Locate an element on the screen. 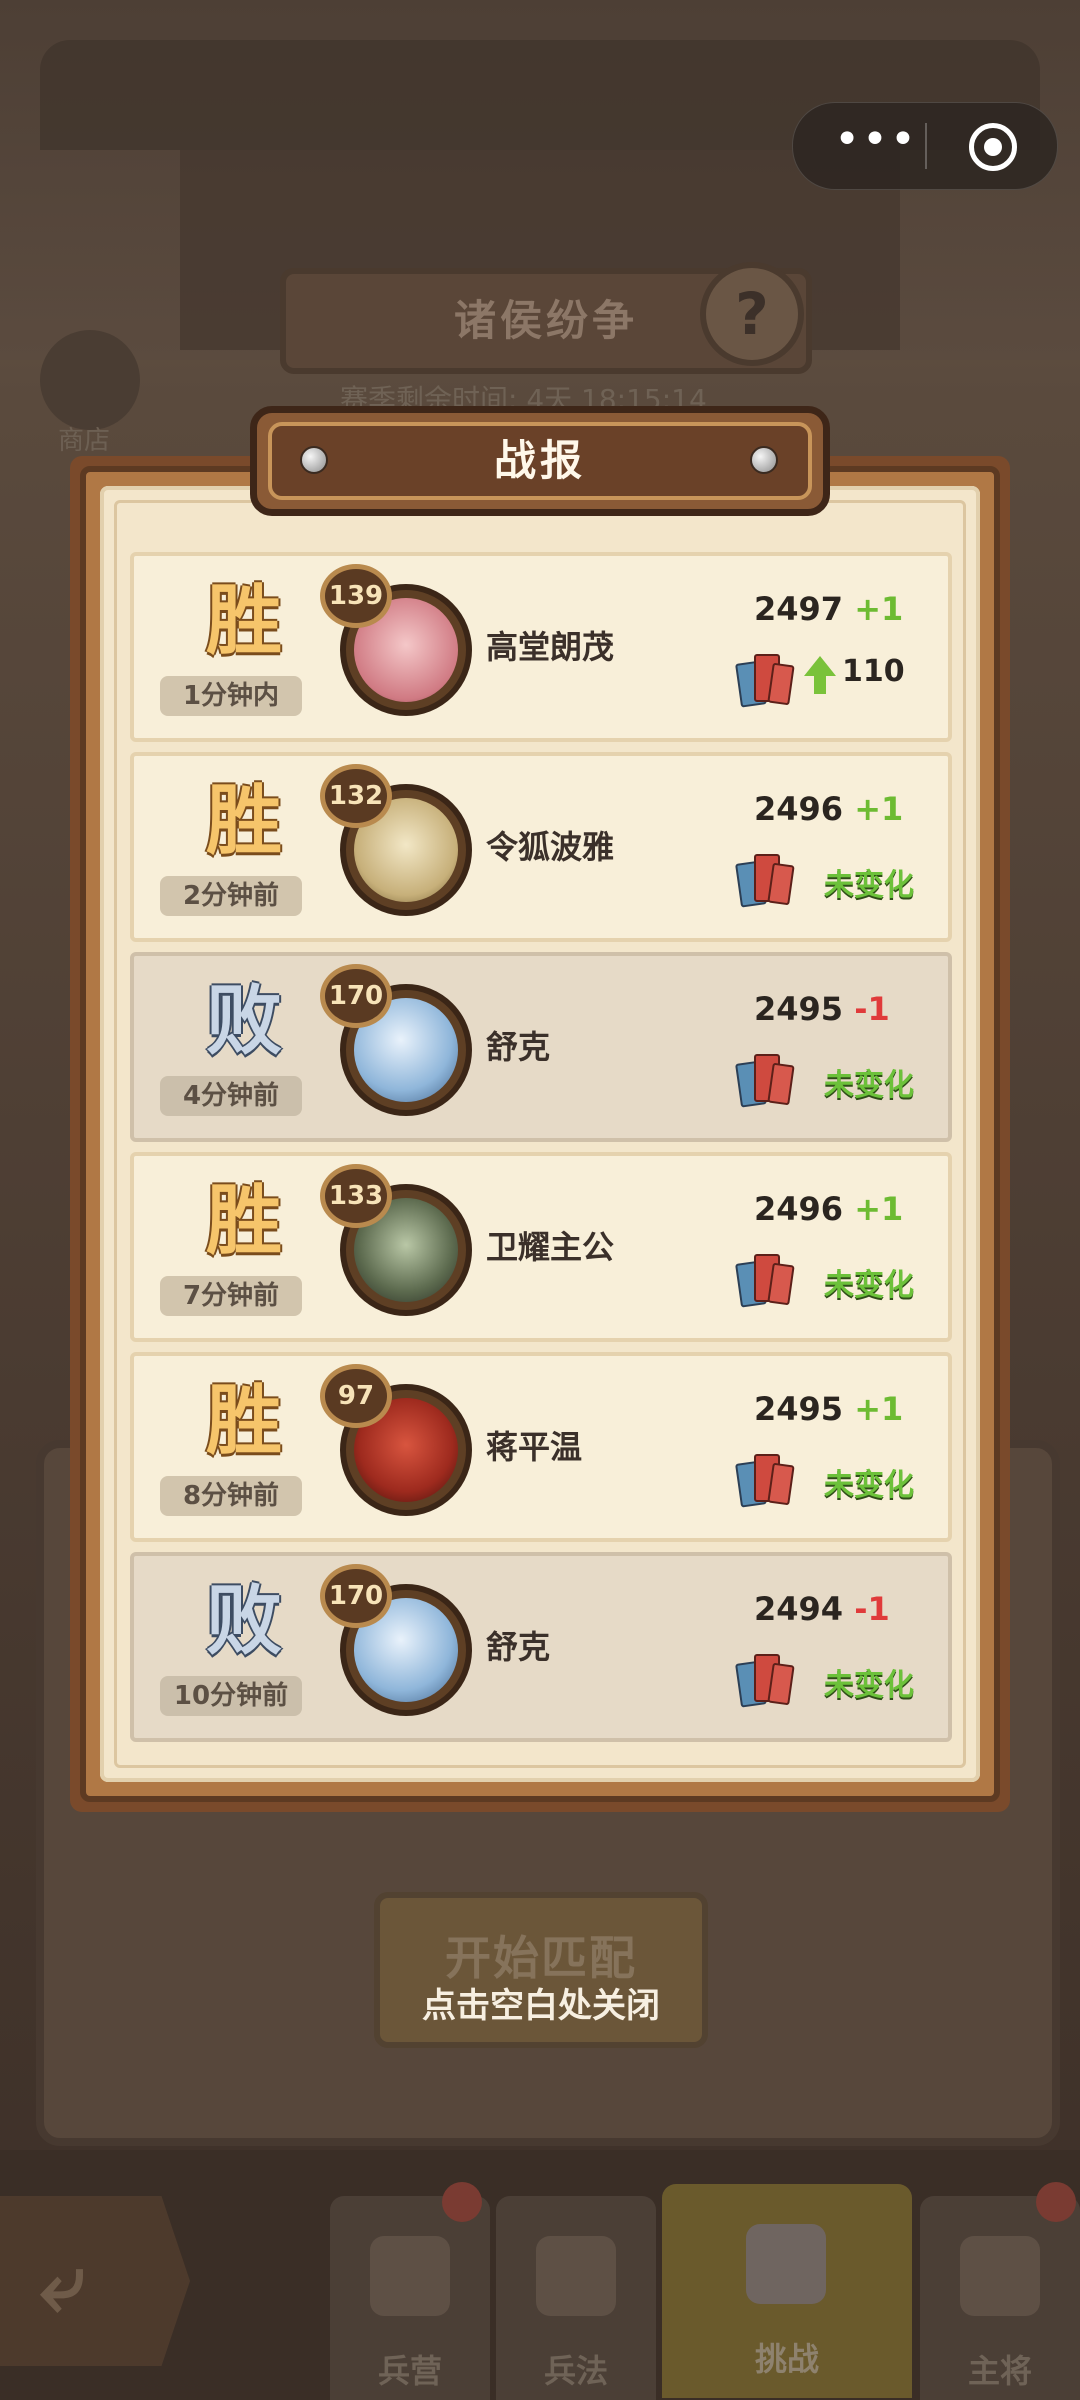 Image resolution: width=1080 pixels, height=2400 pixels. battle-record-row: 胜 7分钟前 133 卫耀主公 2496 +1 未变化 is located at coordinates (541, 1247).